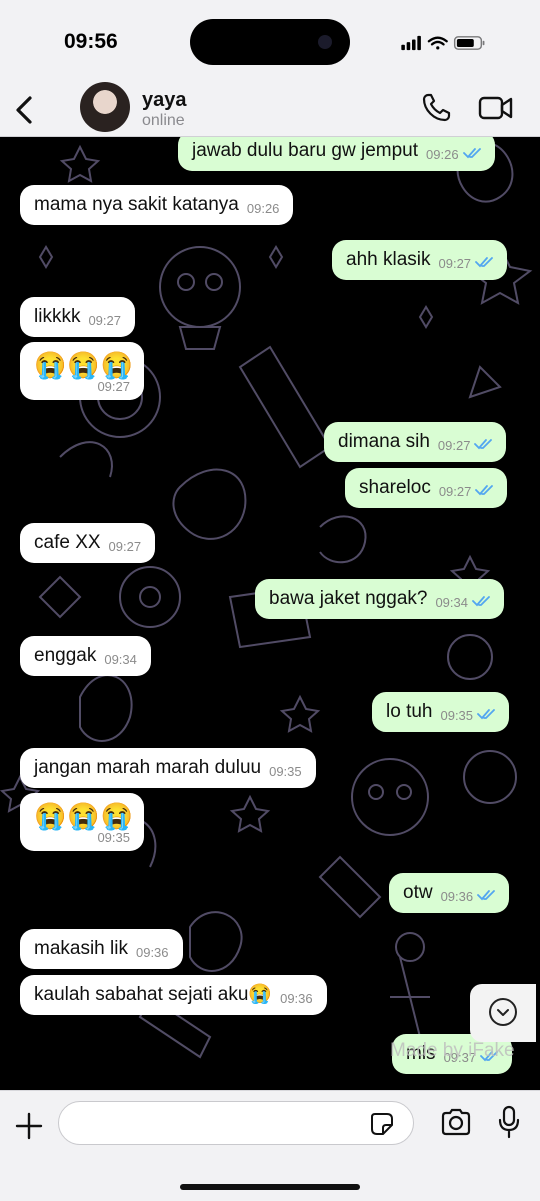 This screenshot has height=1201, width=540. What do you see at coordinates (395, 487) in the screenshot?
I see `message-text: shareloc` at bounding box center [395, 487].